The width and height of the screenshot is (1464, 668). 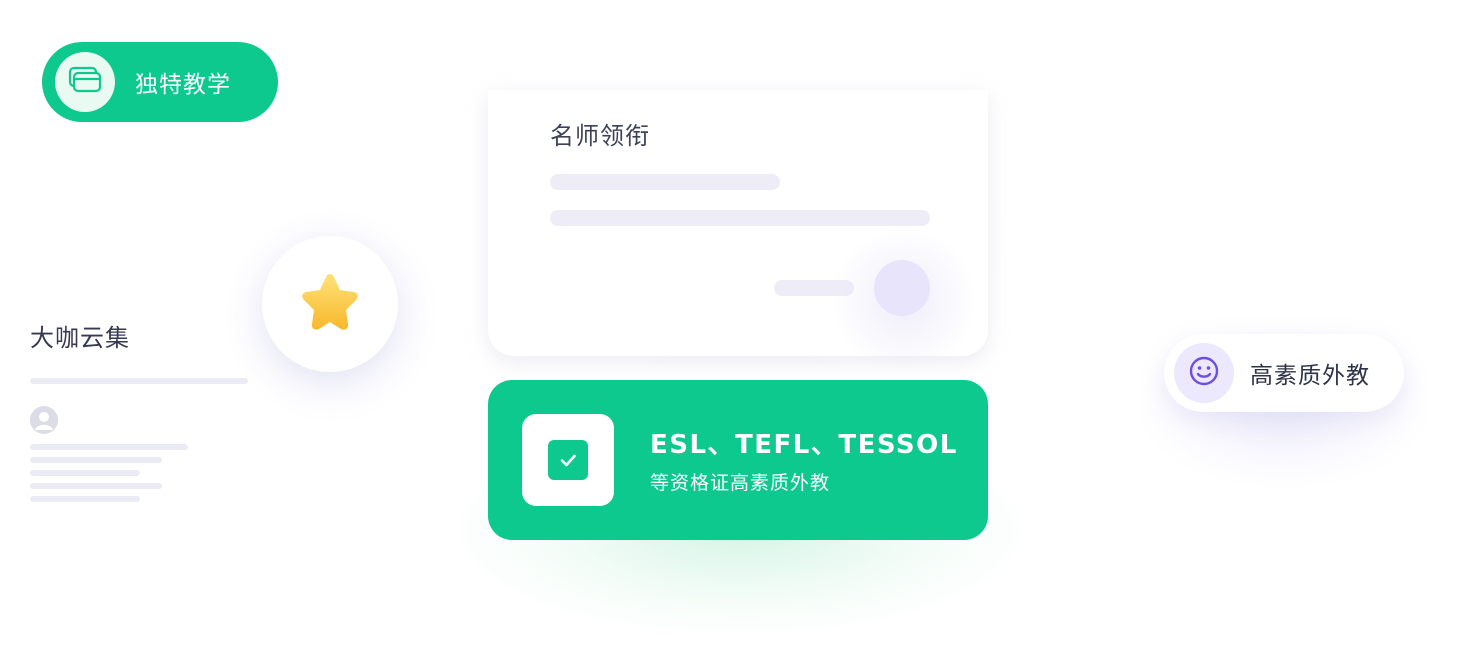 I want to click on smile-icon-container, so click(x=1204, y=373).